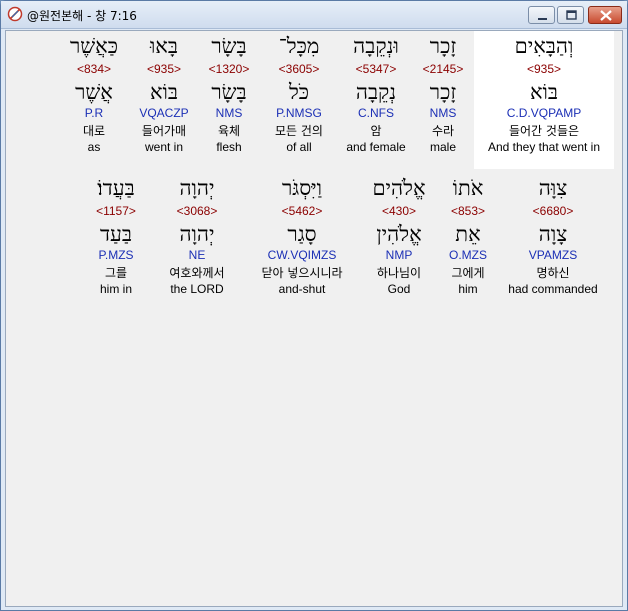  I want to click on english-gloss: And they that went in, so click(544, 147).